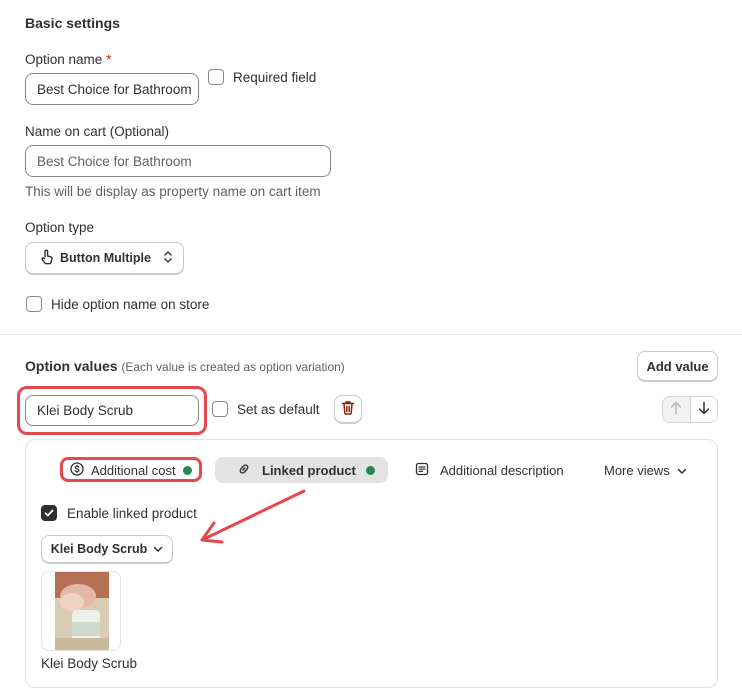 Image resolution: width=742 pixels, height=692 pixels. I want to click on select-caret-icon, so click(168, 258).